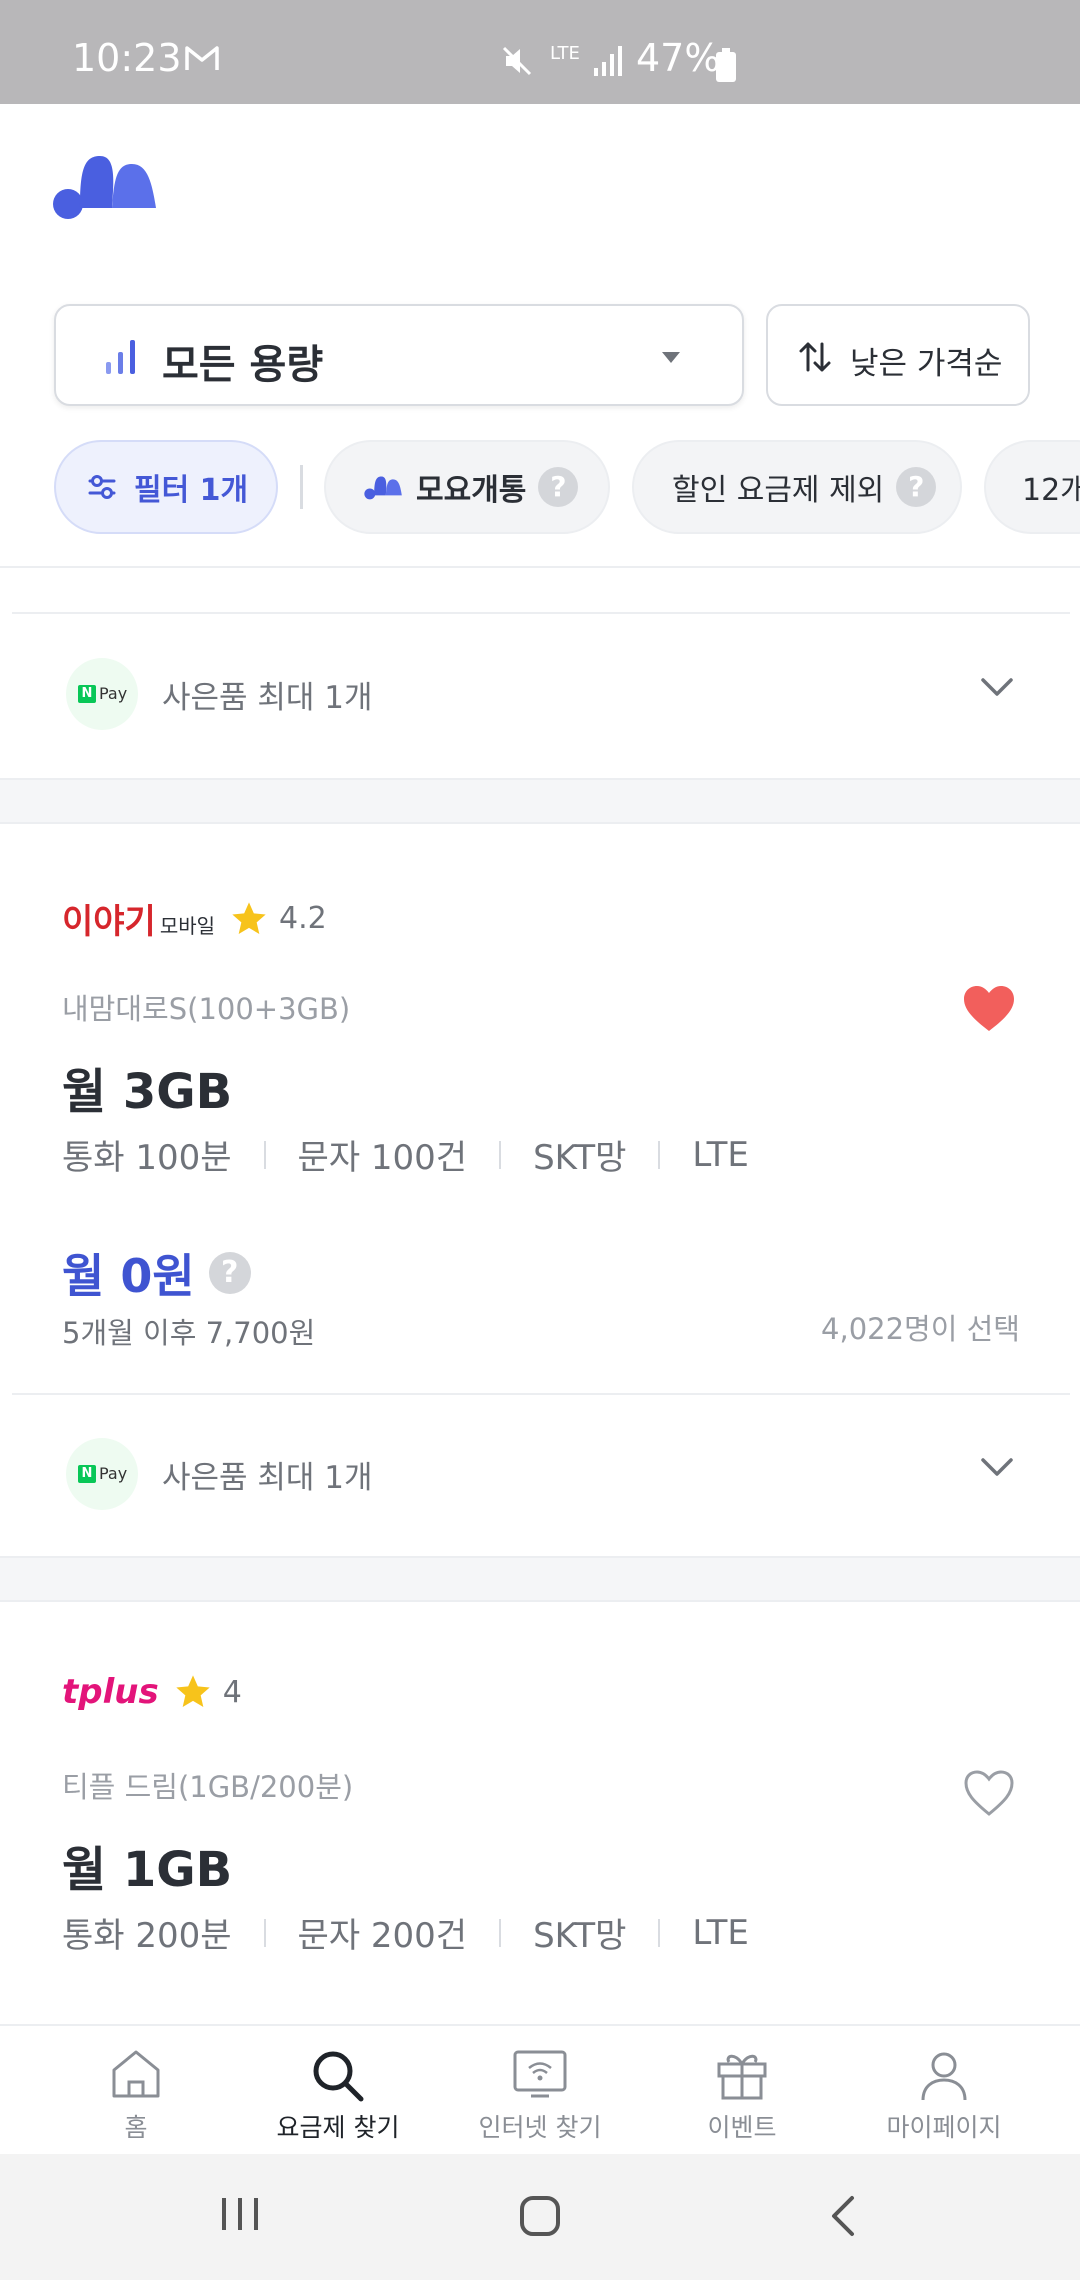 The height and width of the screenshot is (2280, 1080). What do you see at coordinates (147, 1092) in the screenshot?
I see `plan-data: 월 3GB` at bounding box center [147, 1092].